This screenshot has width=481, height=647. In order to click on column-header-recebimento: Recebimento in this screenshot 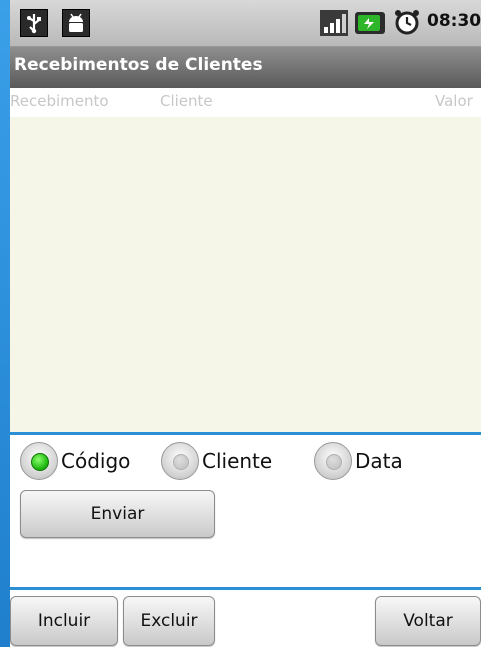, I will do `click(59, 101)`.